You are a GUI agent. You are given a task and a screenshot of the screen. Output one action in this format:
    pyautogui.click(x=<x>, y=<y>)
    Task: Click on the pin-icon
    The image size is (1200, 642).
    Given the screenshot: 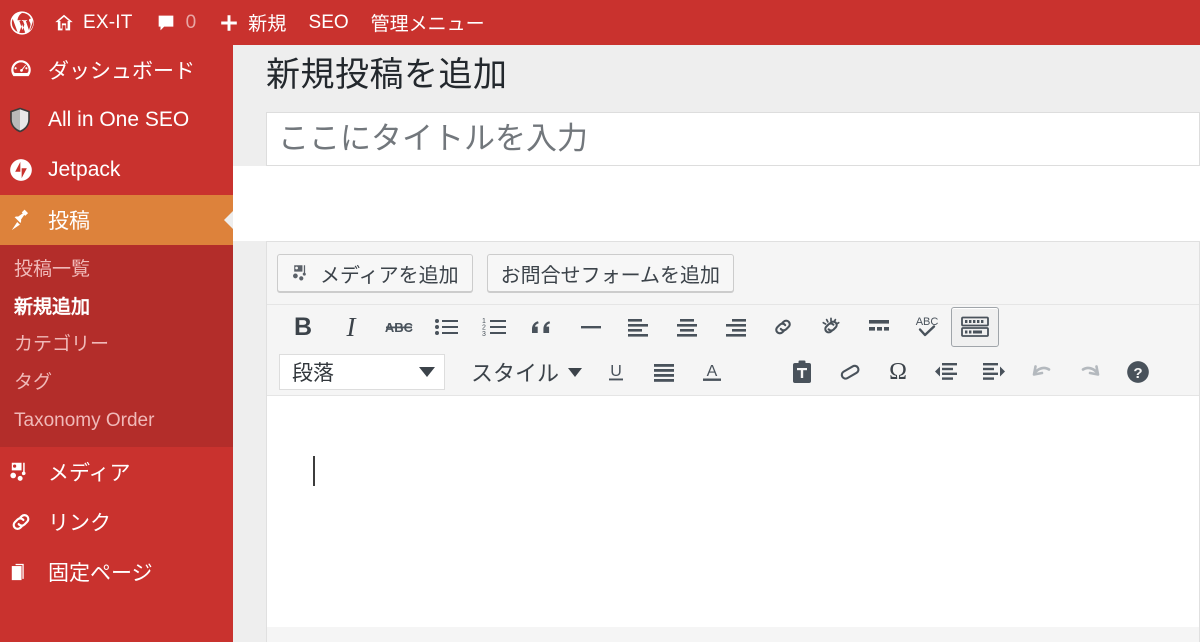 What is the action you would take?
    pyautogui.click(x=25, y=220)
    